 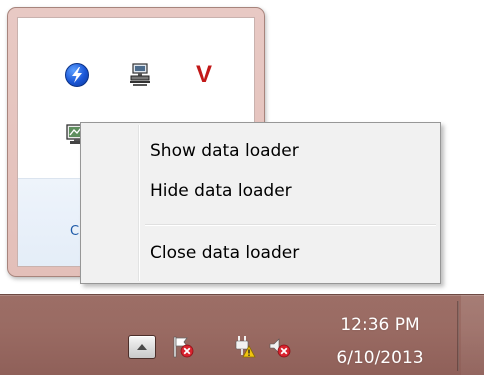 I want to click on v-icon-glyph: V, so click(x=203, y=74).